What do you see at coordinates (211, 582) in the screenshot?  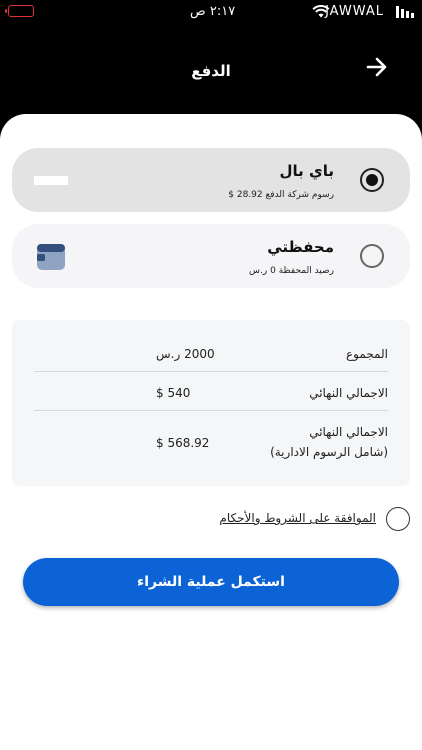 I see `complete-purchase-button: استكمل عملية الشراء` at bounding box center [211, 582].